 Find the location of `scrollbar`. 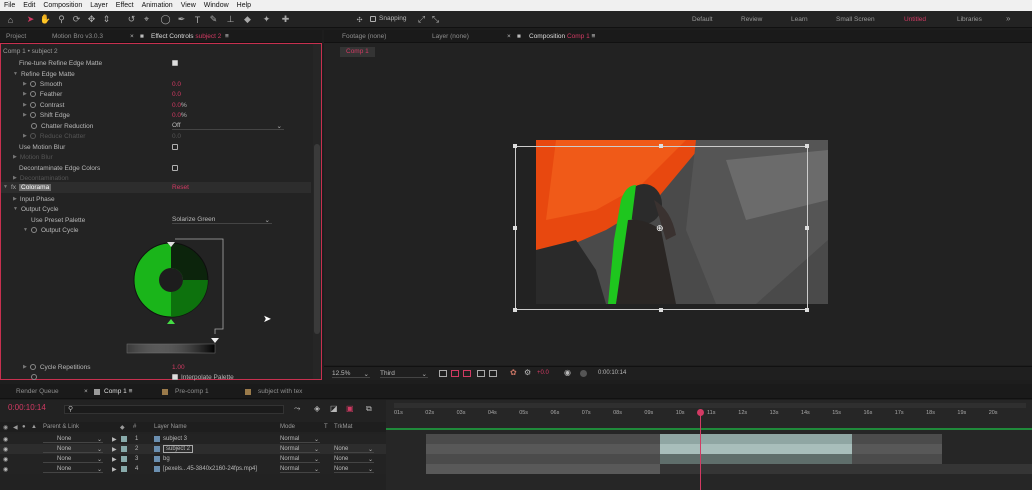

scrollbar is located at coordinates (317, 211).